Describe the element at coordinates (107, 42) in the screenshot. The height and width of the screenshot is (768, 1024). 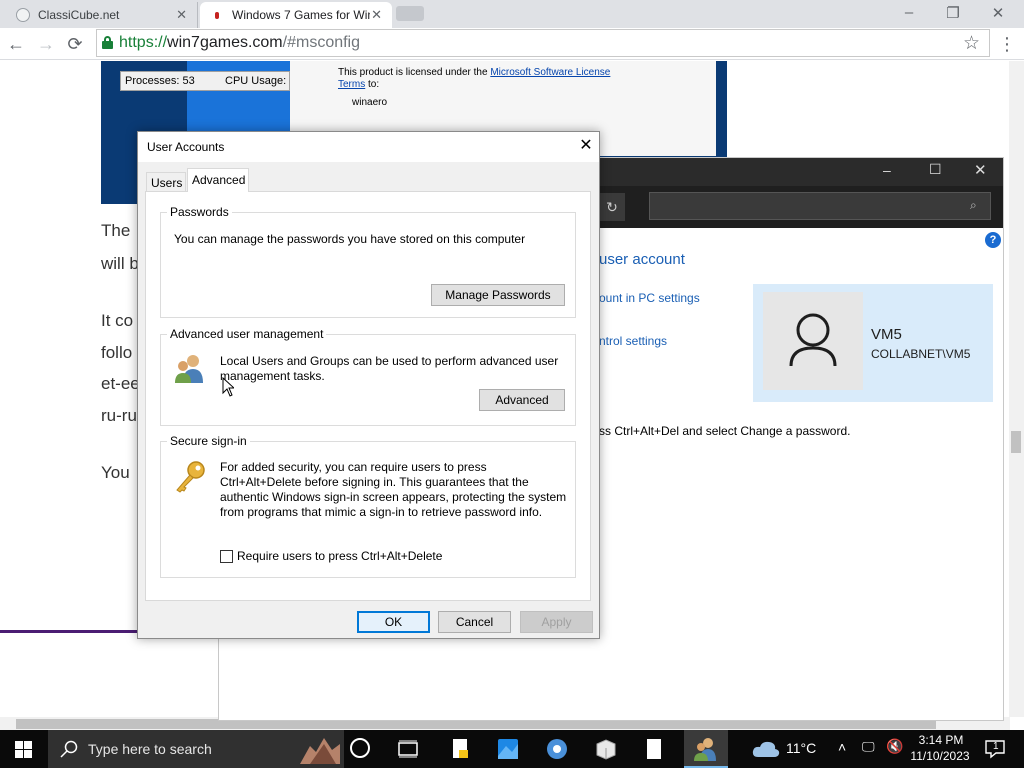
I see `lock-icon` at that location.